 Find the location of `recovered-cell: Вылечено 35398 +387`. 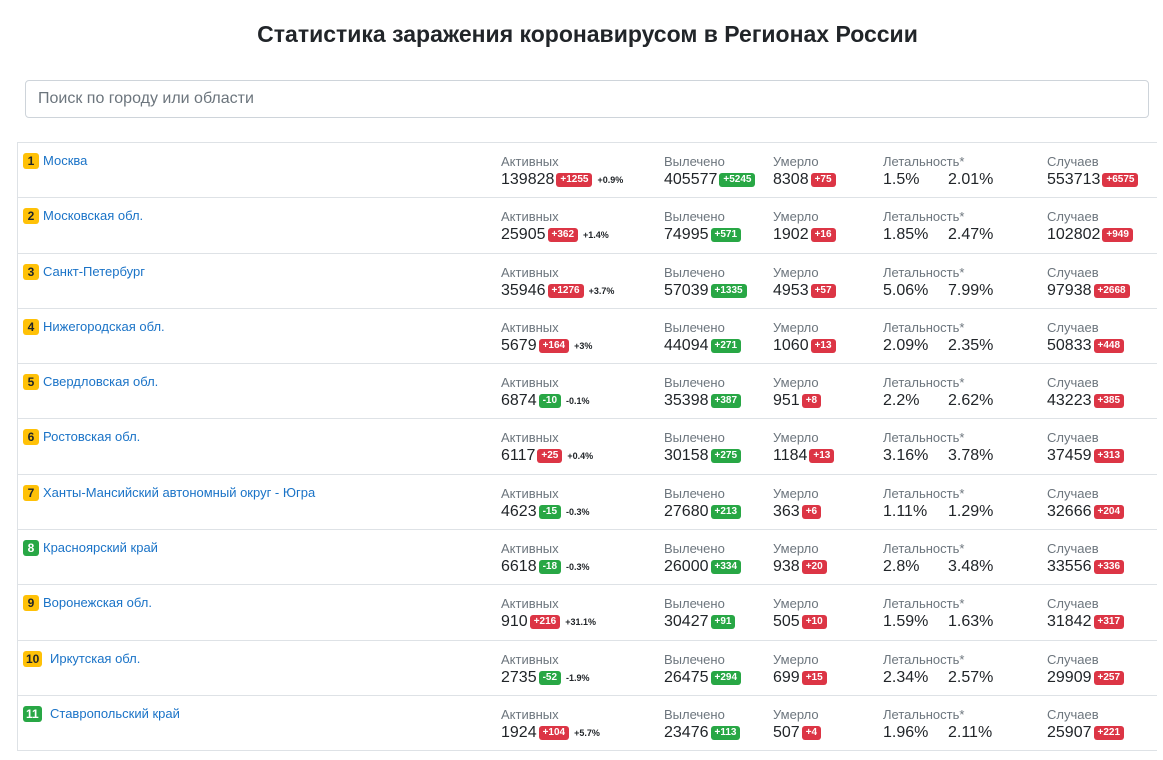

recovered-cell: Вылечено 35398 +387 is located at coordinates (703, 393).